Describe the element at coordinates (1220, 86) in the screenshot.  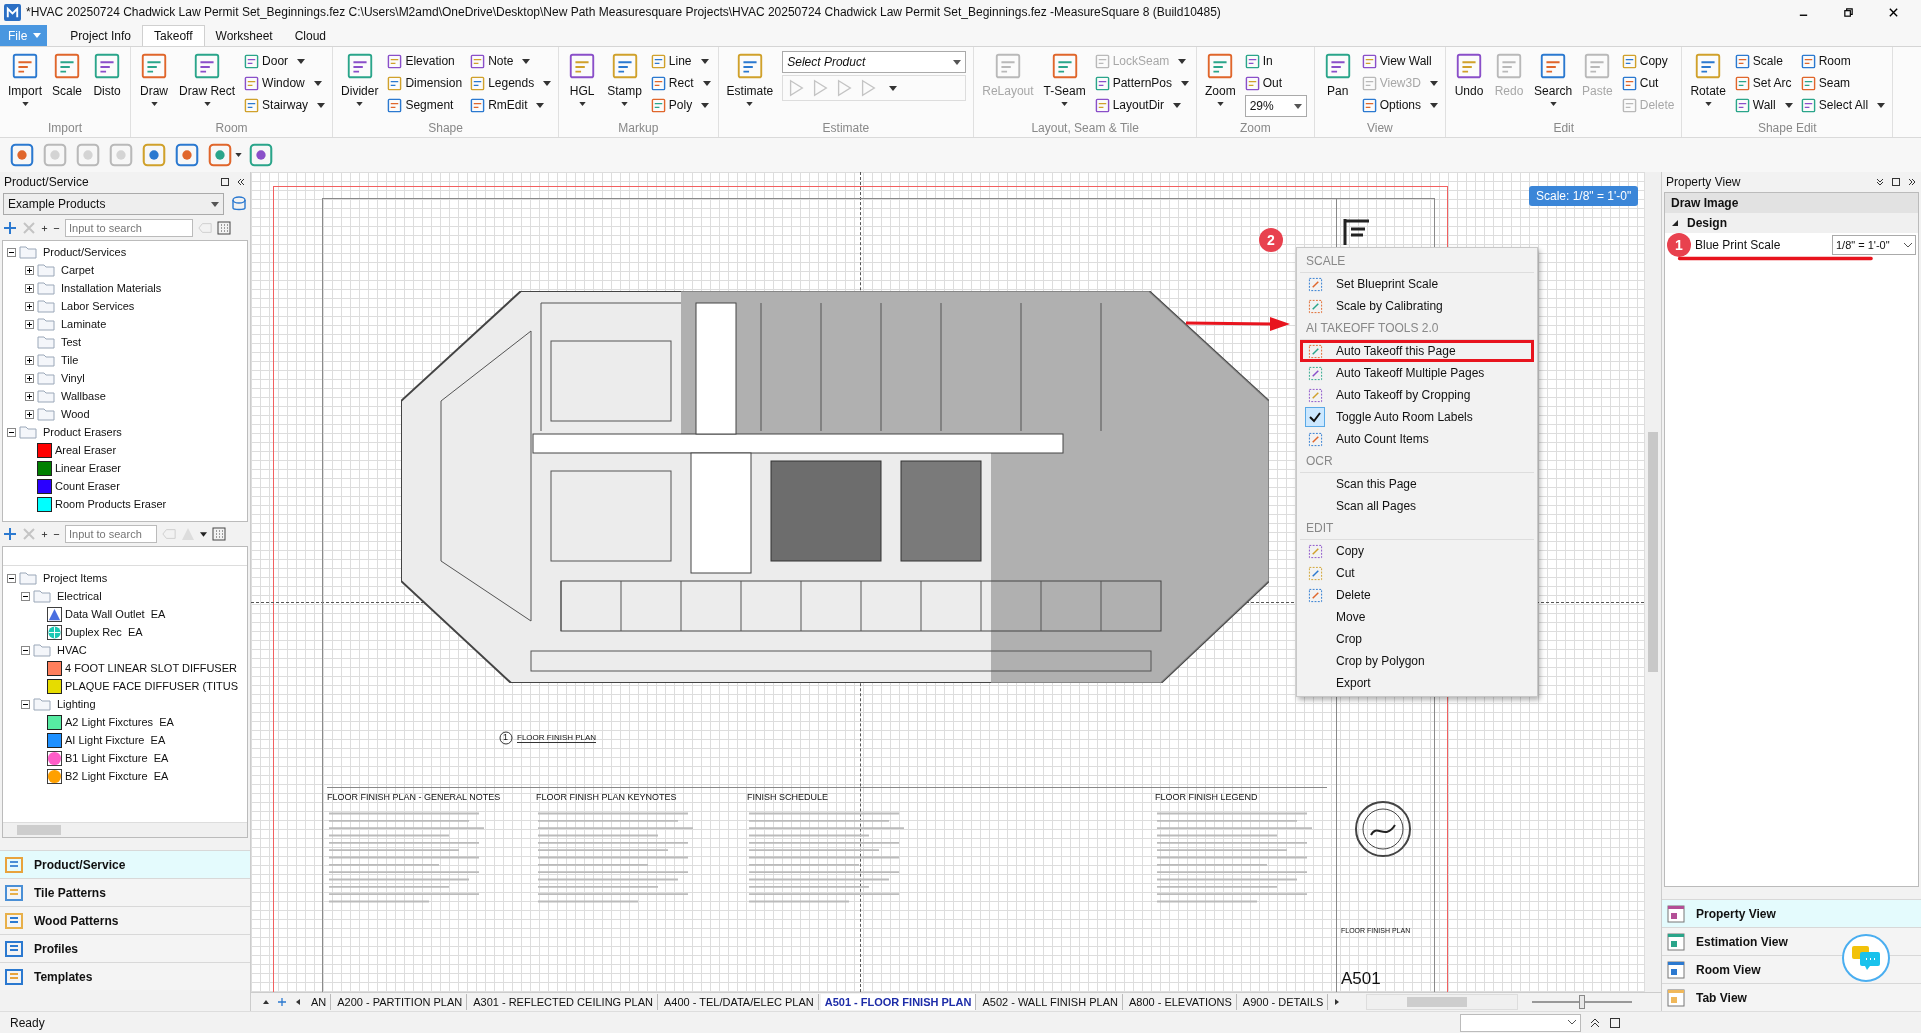
I see `ribbon-button: Zoom` at that location.